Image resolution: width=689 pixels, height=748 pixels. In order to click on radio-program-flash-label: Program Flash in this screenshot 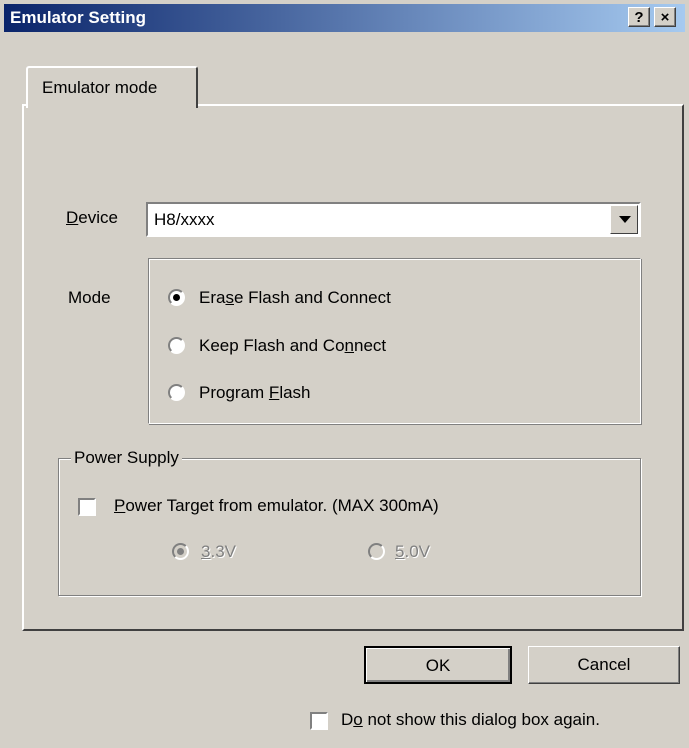, I will do `click(255, 393)`.